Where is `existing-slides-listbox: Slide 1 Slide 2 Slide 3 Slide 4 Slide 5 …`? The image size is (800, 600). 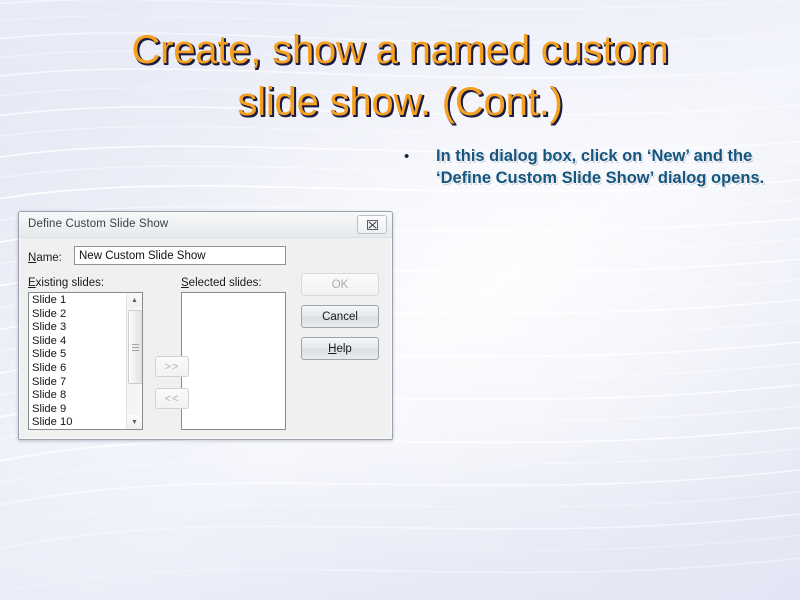
existing-slides-listbox: Slide 1 Slide 2 Slide 3 Slide 4 Slide 5 … is located at coordinates (85, 361).